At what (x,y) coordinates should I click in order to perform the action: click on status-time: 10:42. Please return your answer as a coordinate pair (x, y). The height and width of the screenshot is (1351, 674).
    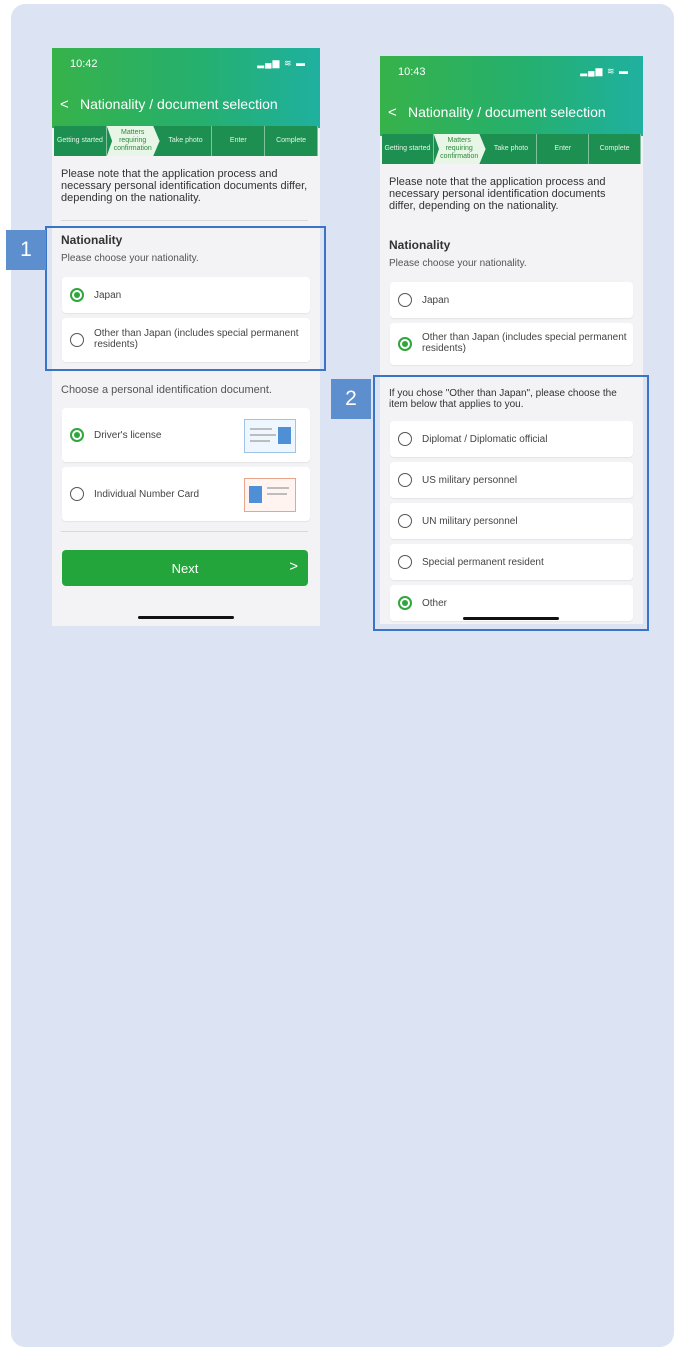
    Looking at the image, I should click on (84, 64).